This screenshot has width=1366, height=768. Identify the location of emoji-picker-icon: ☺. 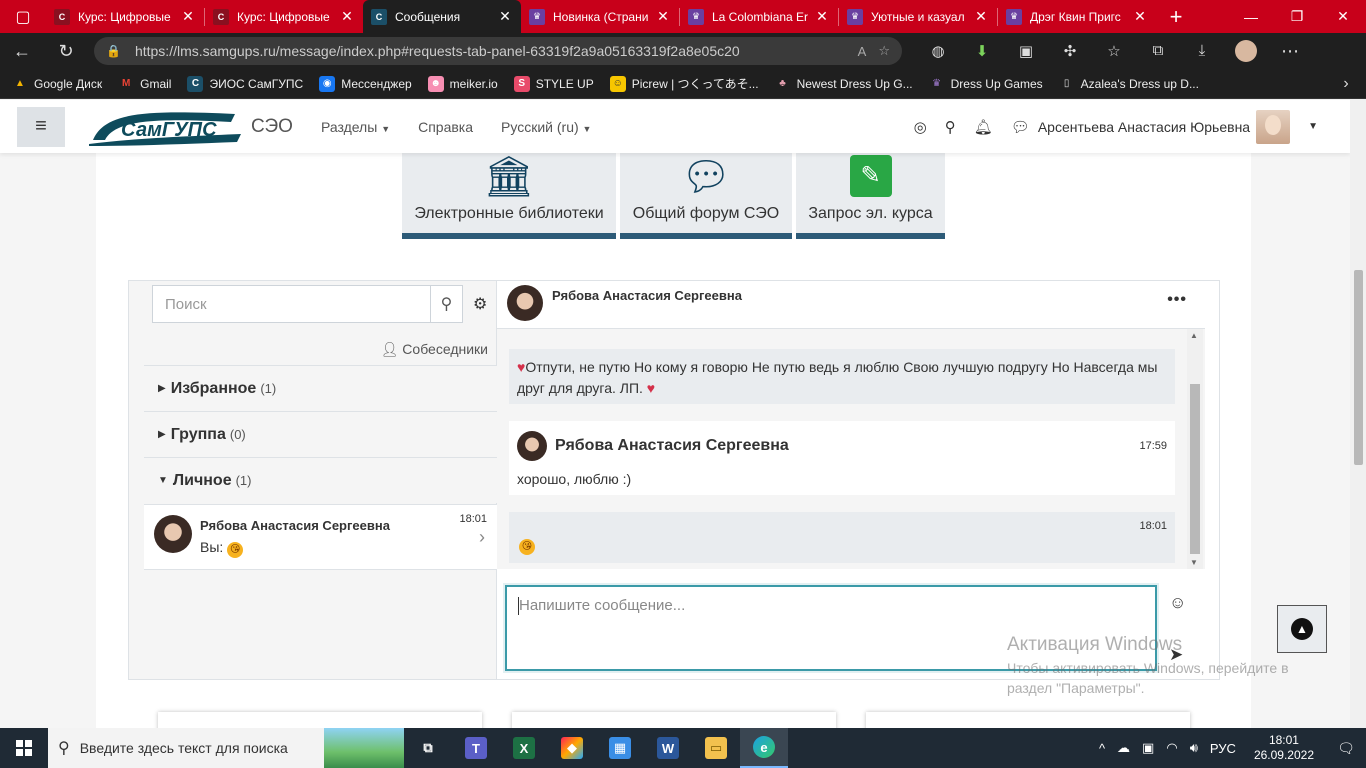
(1177, 603).